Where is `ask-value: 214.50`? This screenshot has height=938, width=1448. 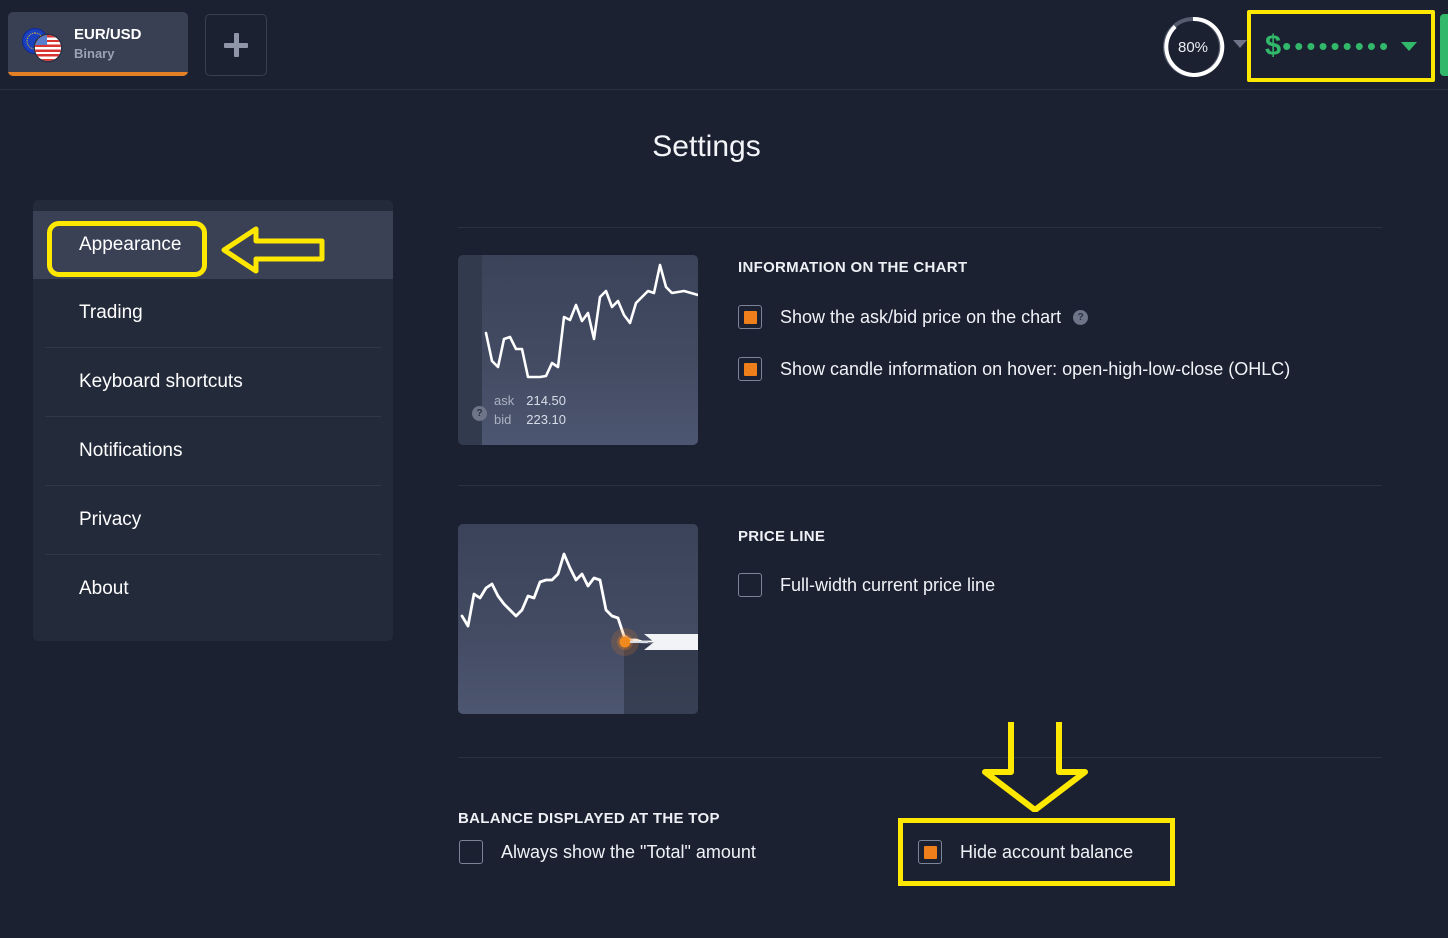 ask-value: 214.50 is located at coordinates (546, 400).